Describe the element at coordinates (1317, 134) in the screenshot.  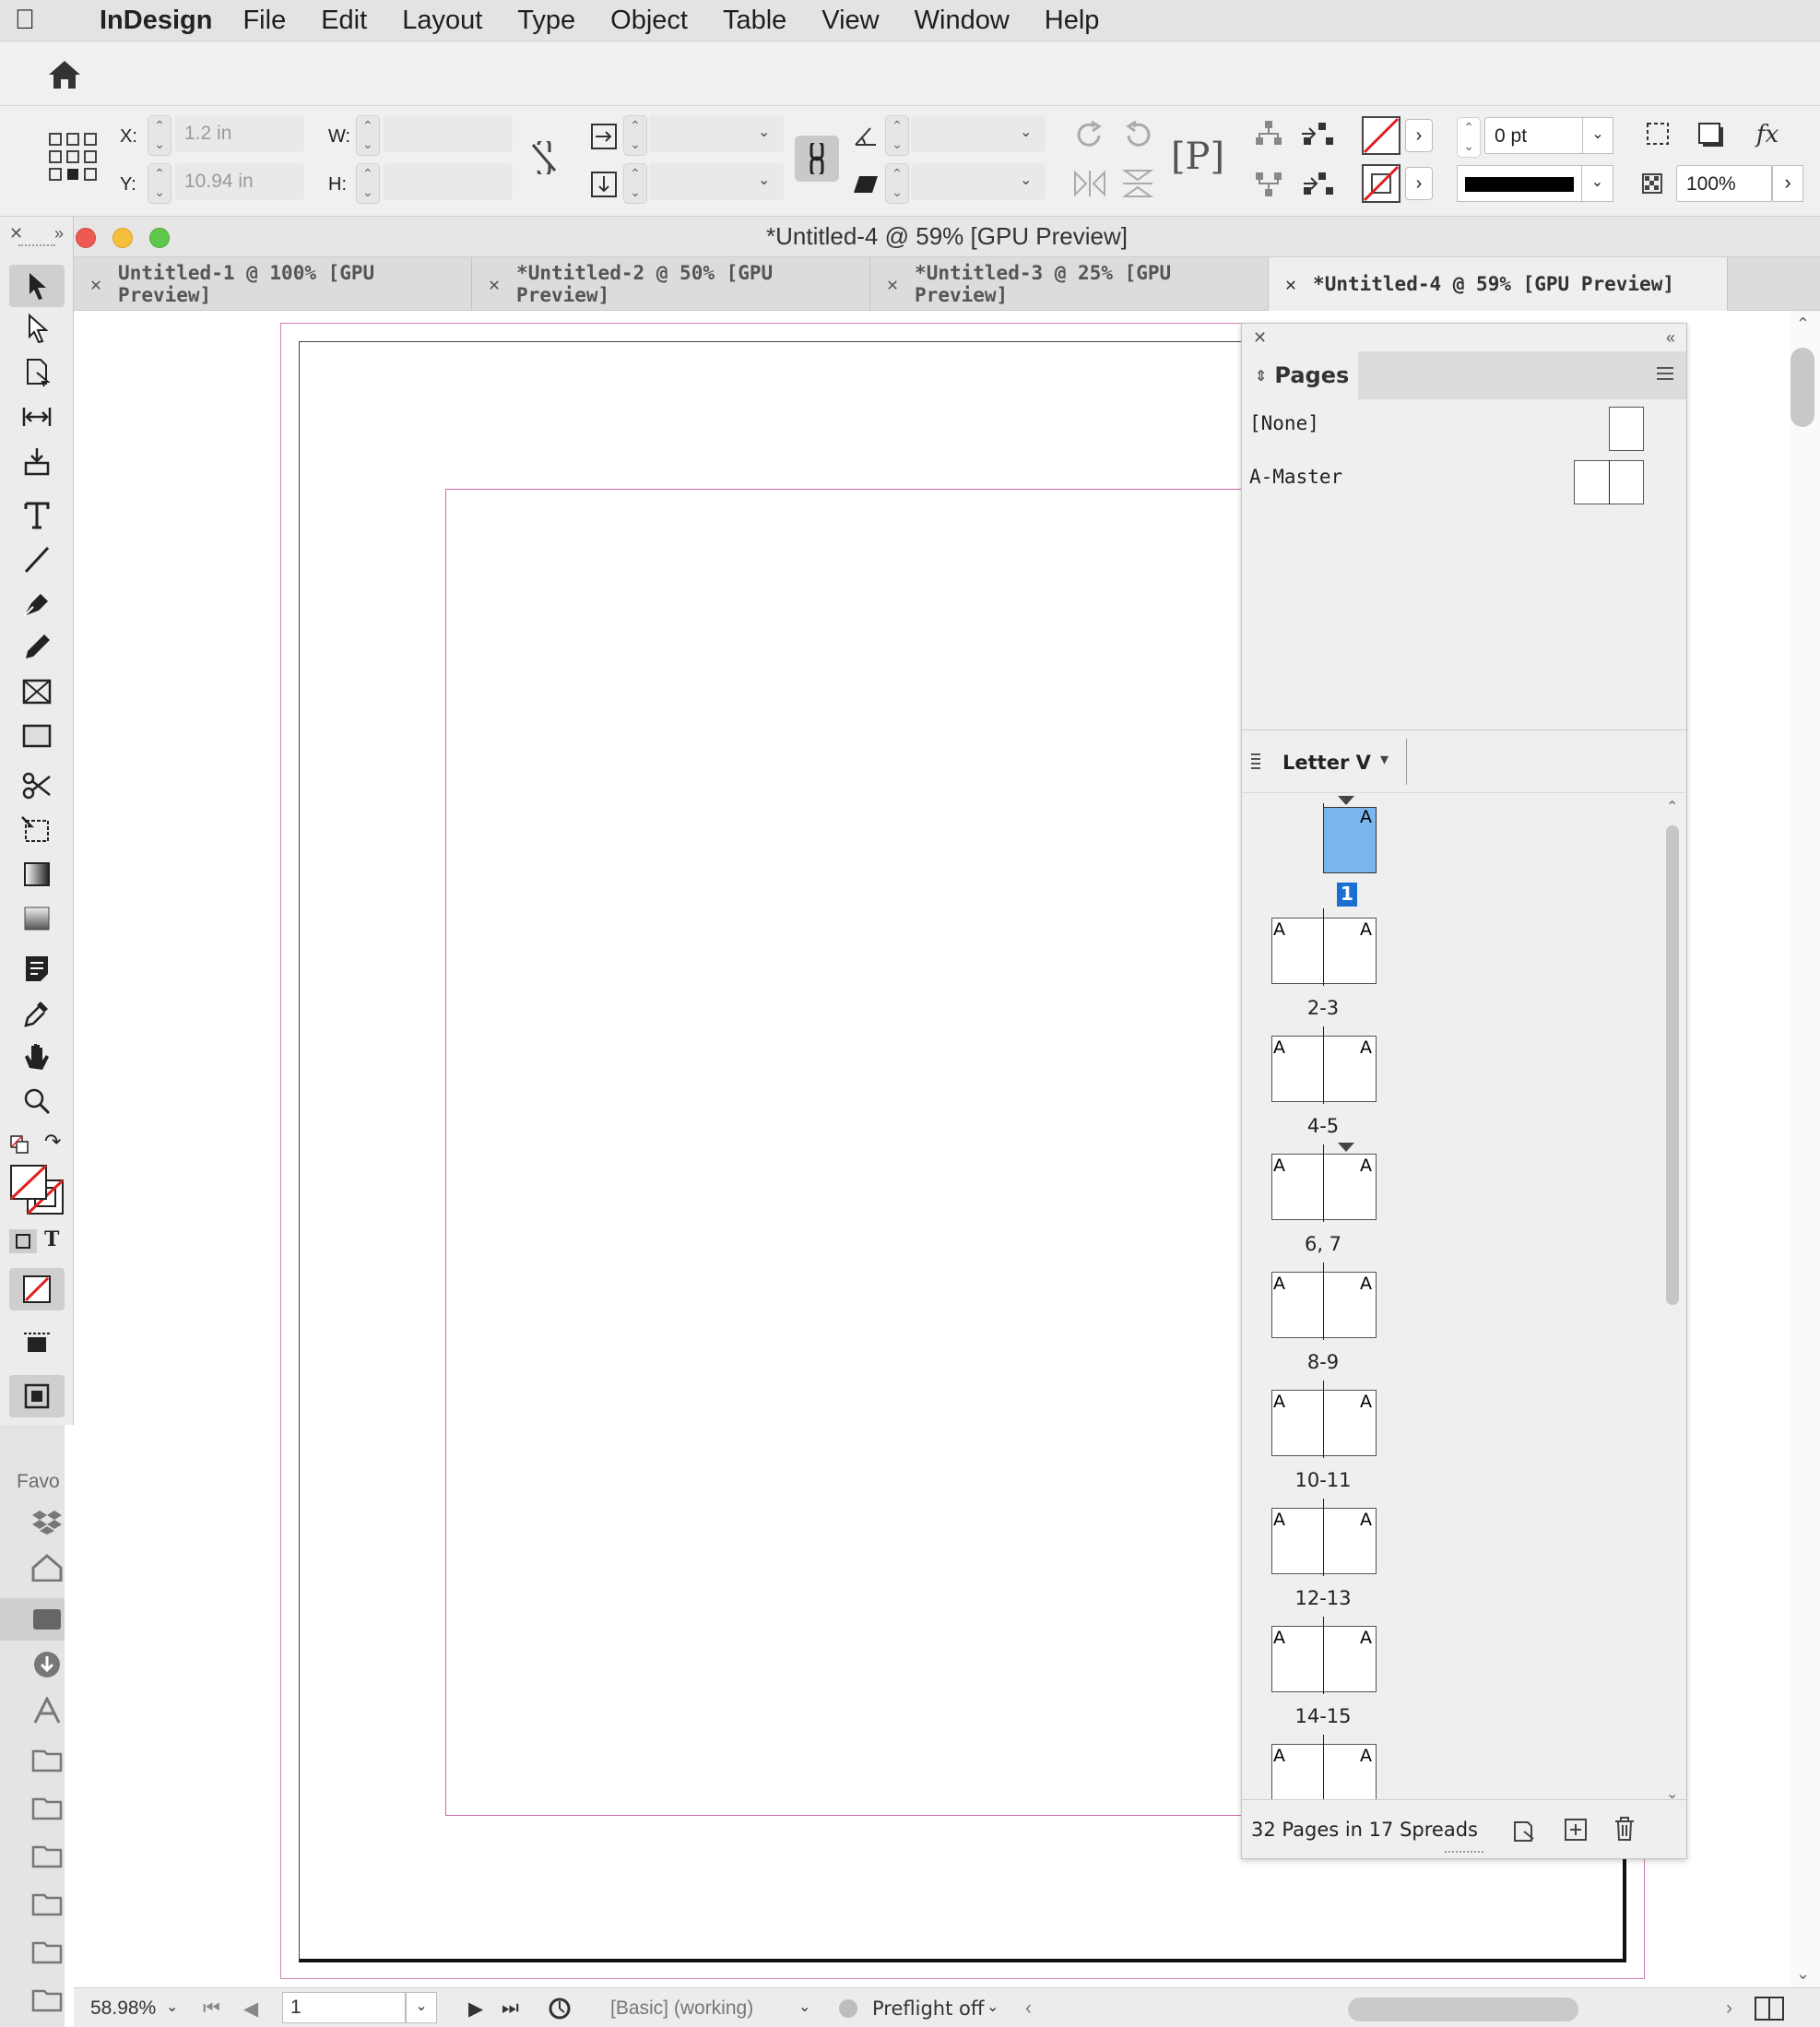
I see `select-next-object-icon` at that location.